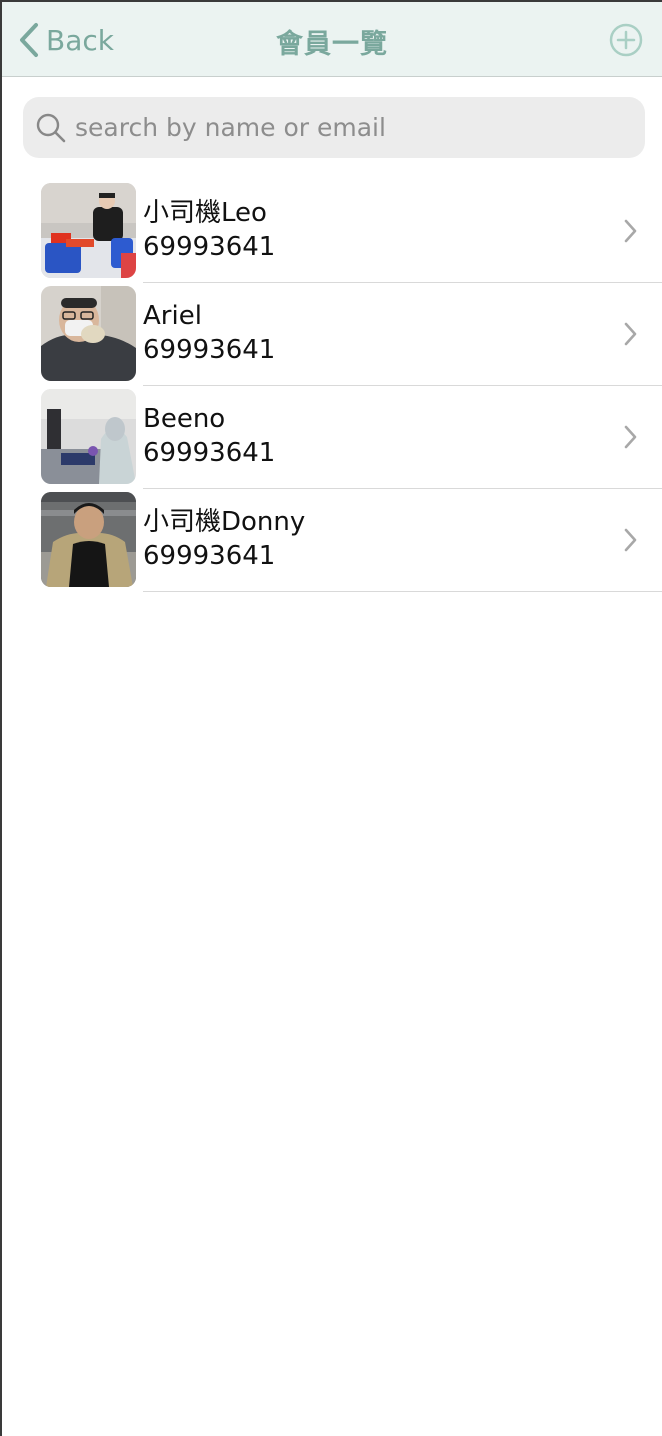 Image resolution: width=662 pixels, height=1436 pixels. I want to click on list-item: 小司機Leo 69993641, so click(332, 231).